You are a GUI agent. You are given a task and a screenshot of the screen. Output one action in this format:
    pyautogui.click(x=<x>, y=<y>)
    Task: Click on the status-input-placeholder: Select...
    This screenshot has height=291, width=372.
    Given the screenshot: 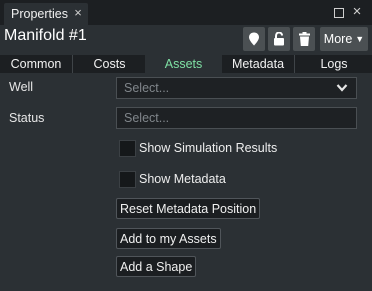 What is the action you would take?
    pyautogui.click(x=147, y=118)
    